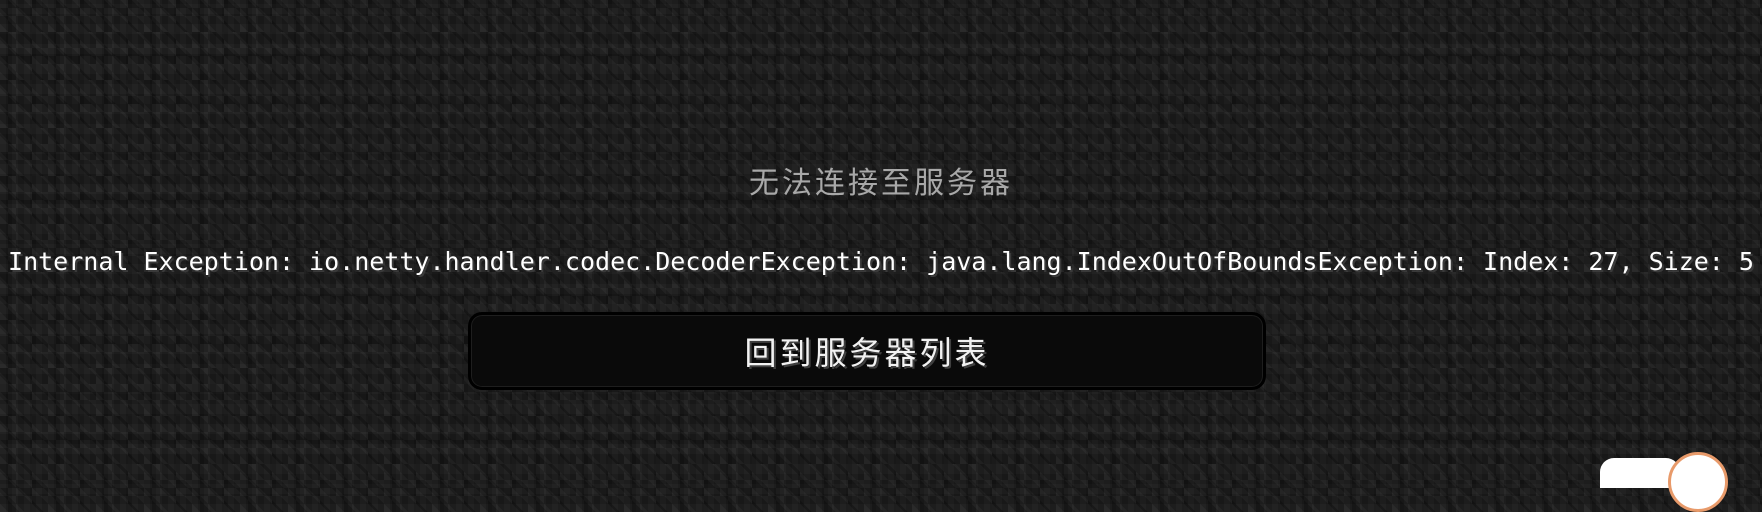 The height and width of the screenshot is (512, 1762). Describe the element at coordinates (881, 183) in the screenshot. I see `disconnect-title: 无法连接至服务器` at that location.